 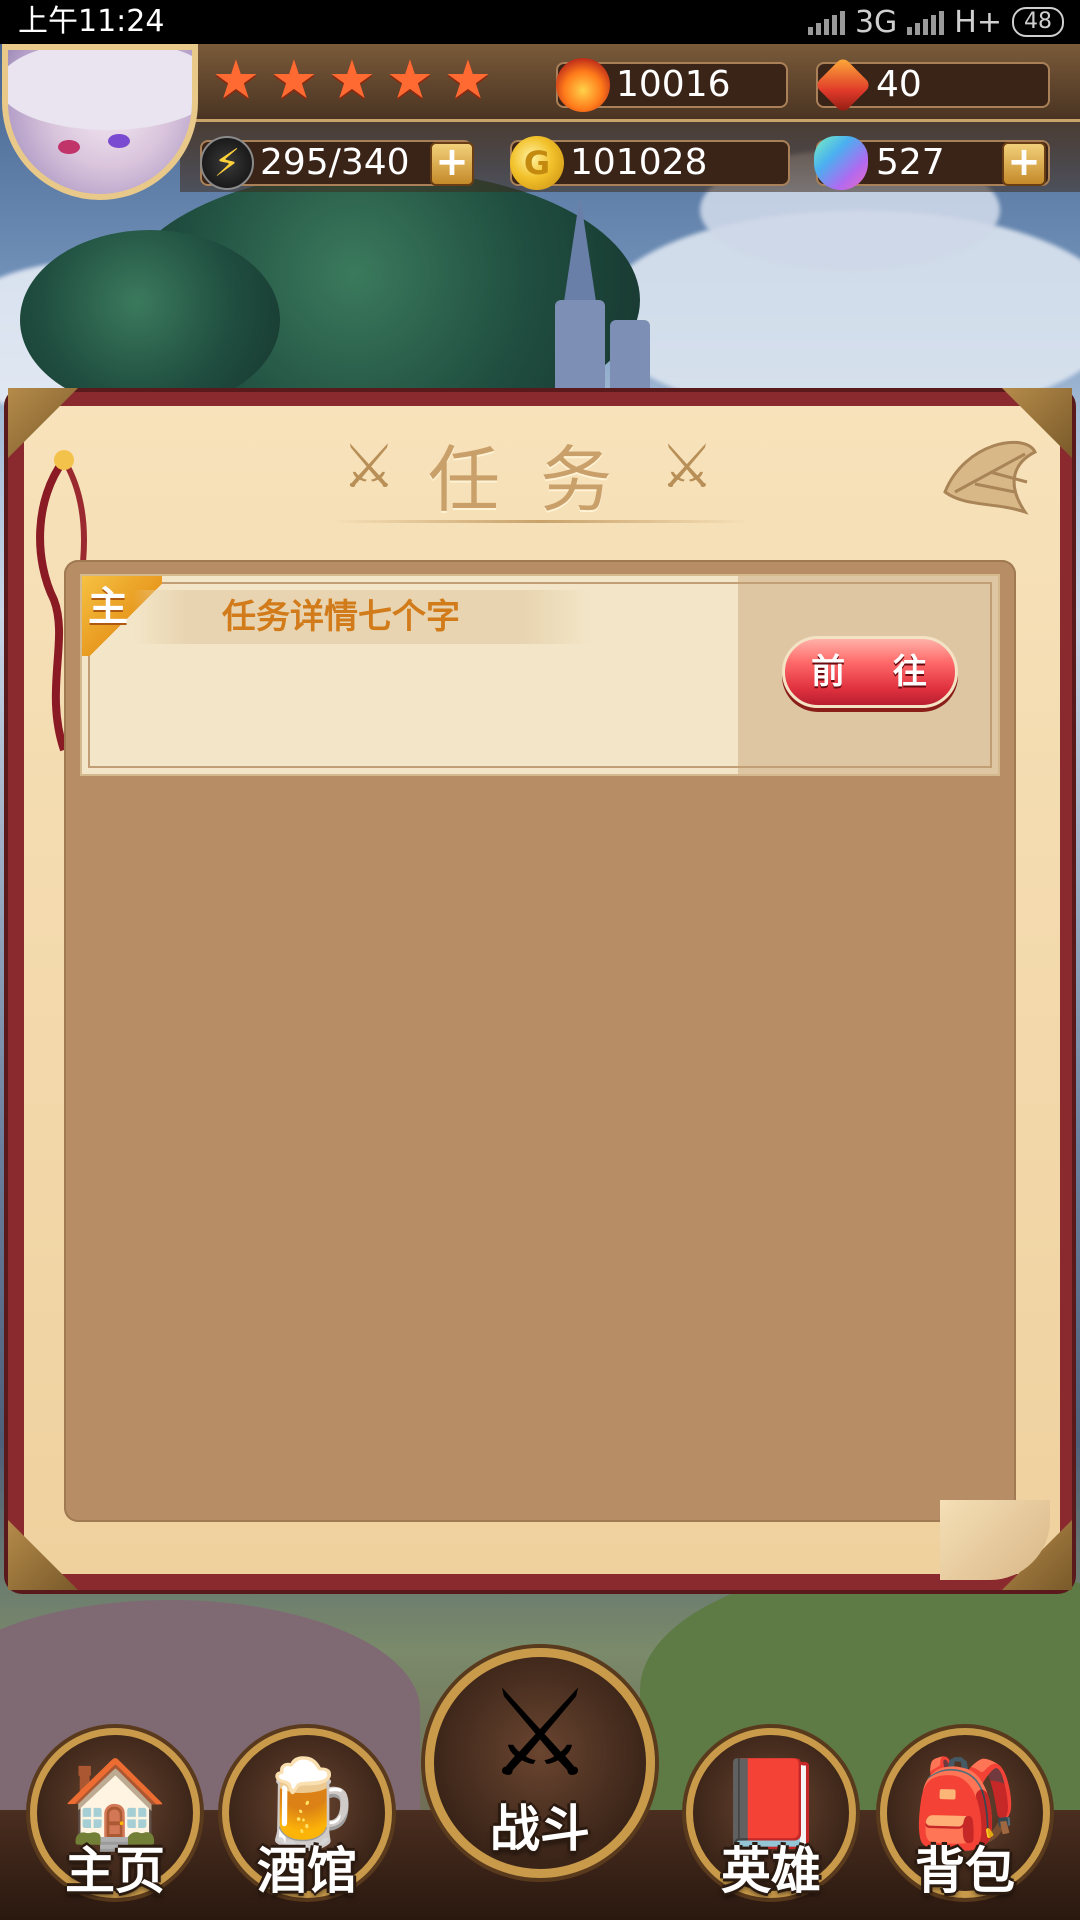 What do you see at coordinates (876, 22) in the screenshot?
I see `network-type-1: 3G` at bounding box center [876, 22].